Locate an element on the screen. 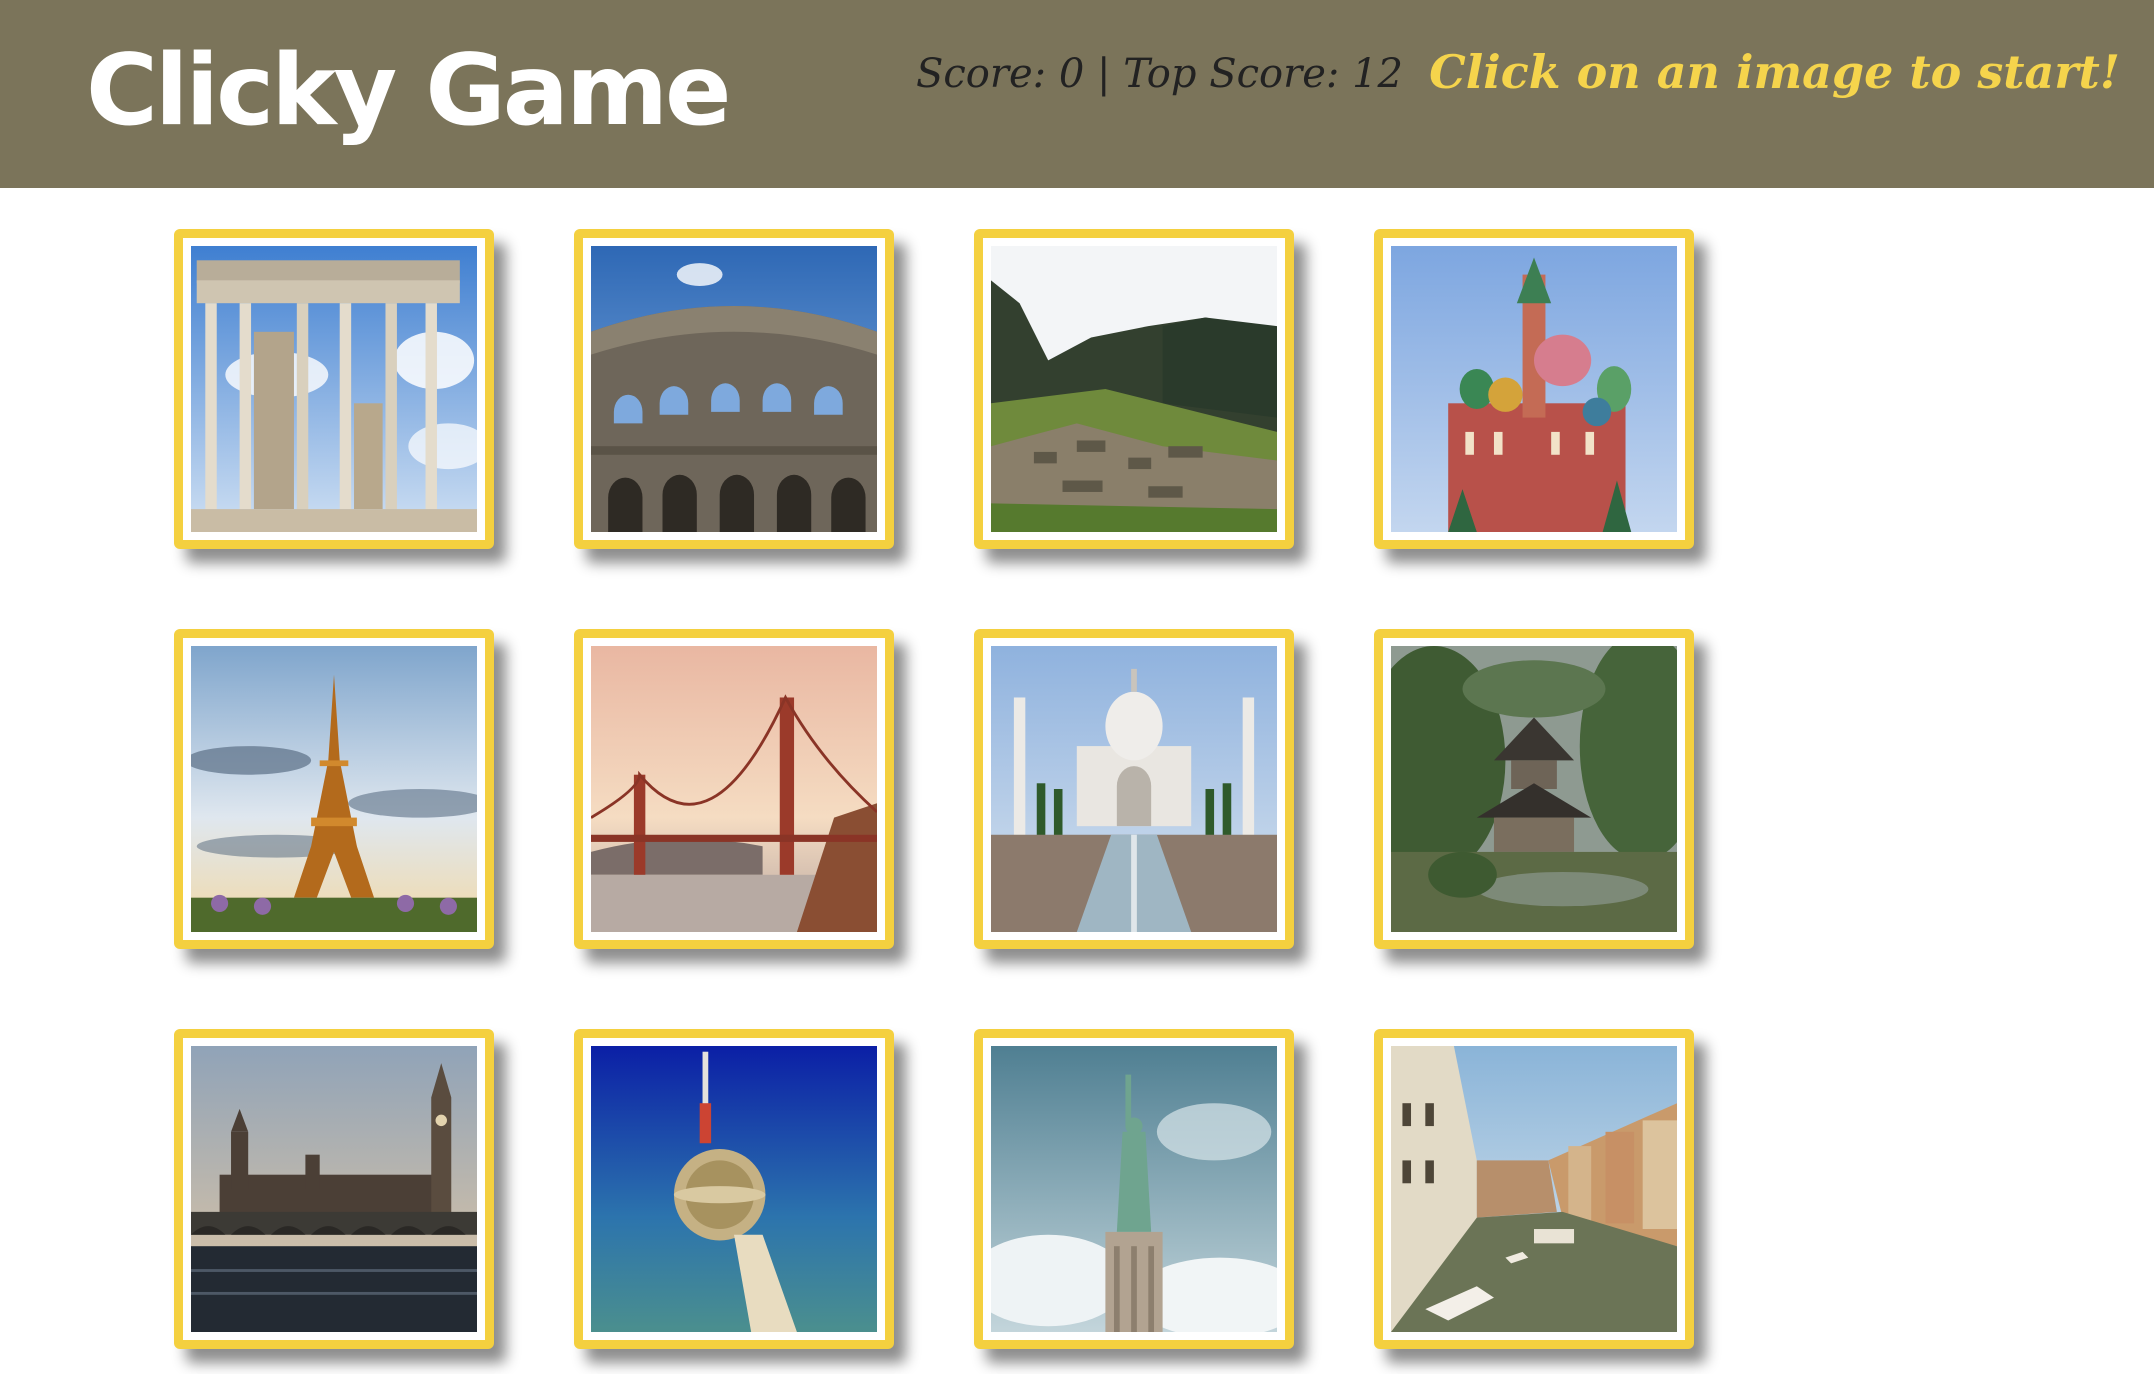 The image size is (2154, 1374). eiffel-tower-image is located at coordinates (334, 789).